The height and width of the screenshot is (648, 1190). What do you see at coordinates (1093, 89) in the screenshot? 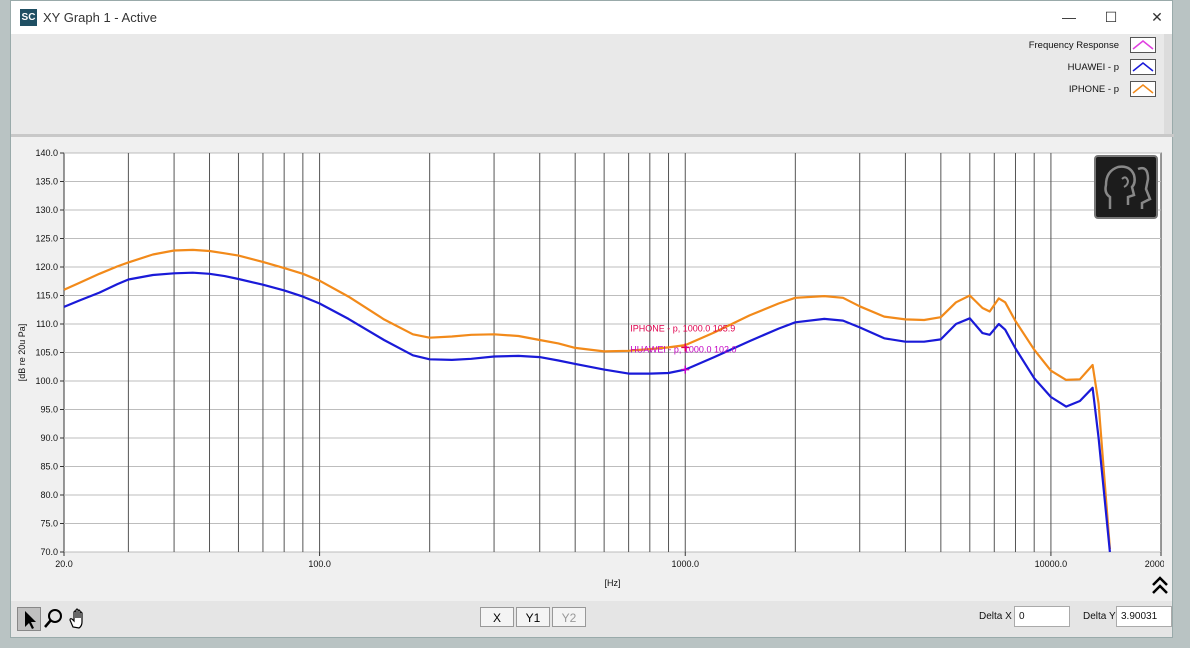
I see `legend-label: IPHONE - p` at bounding box center [1093, 89].